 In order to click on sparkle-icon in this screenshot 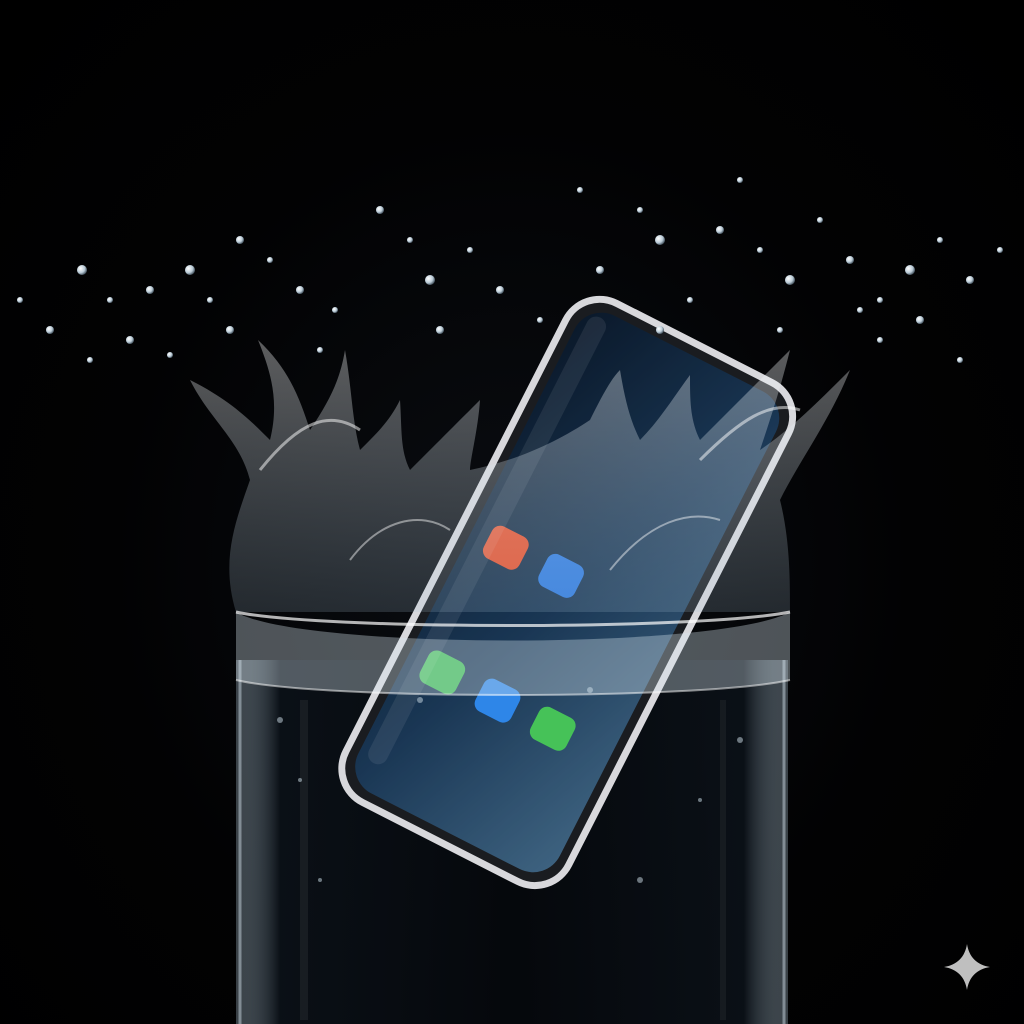, I will do `click(967, 967)`.